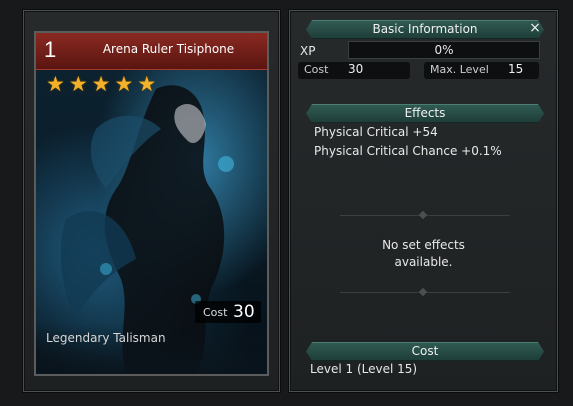 The height and width of the screenshot is (406, 573). I want to click on set-effects-text-2: available., so click(423, 262).